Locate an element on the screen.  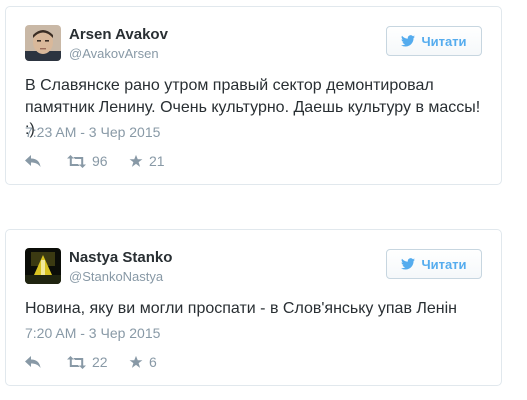
retweet-count: 22 is located at coordinates (100, 362).